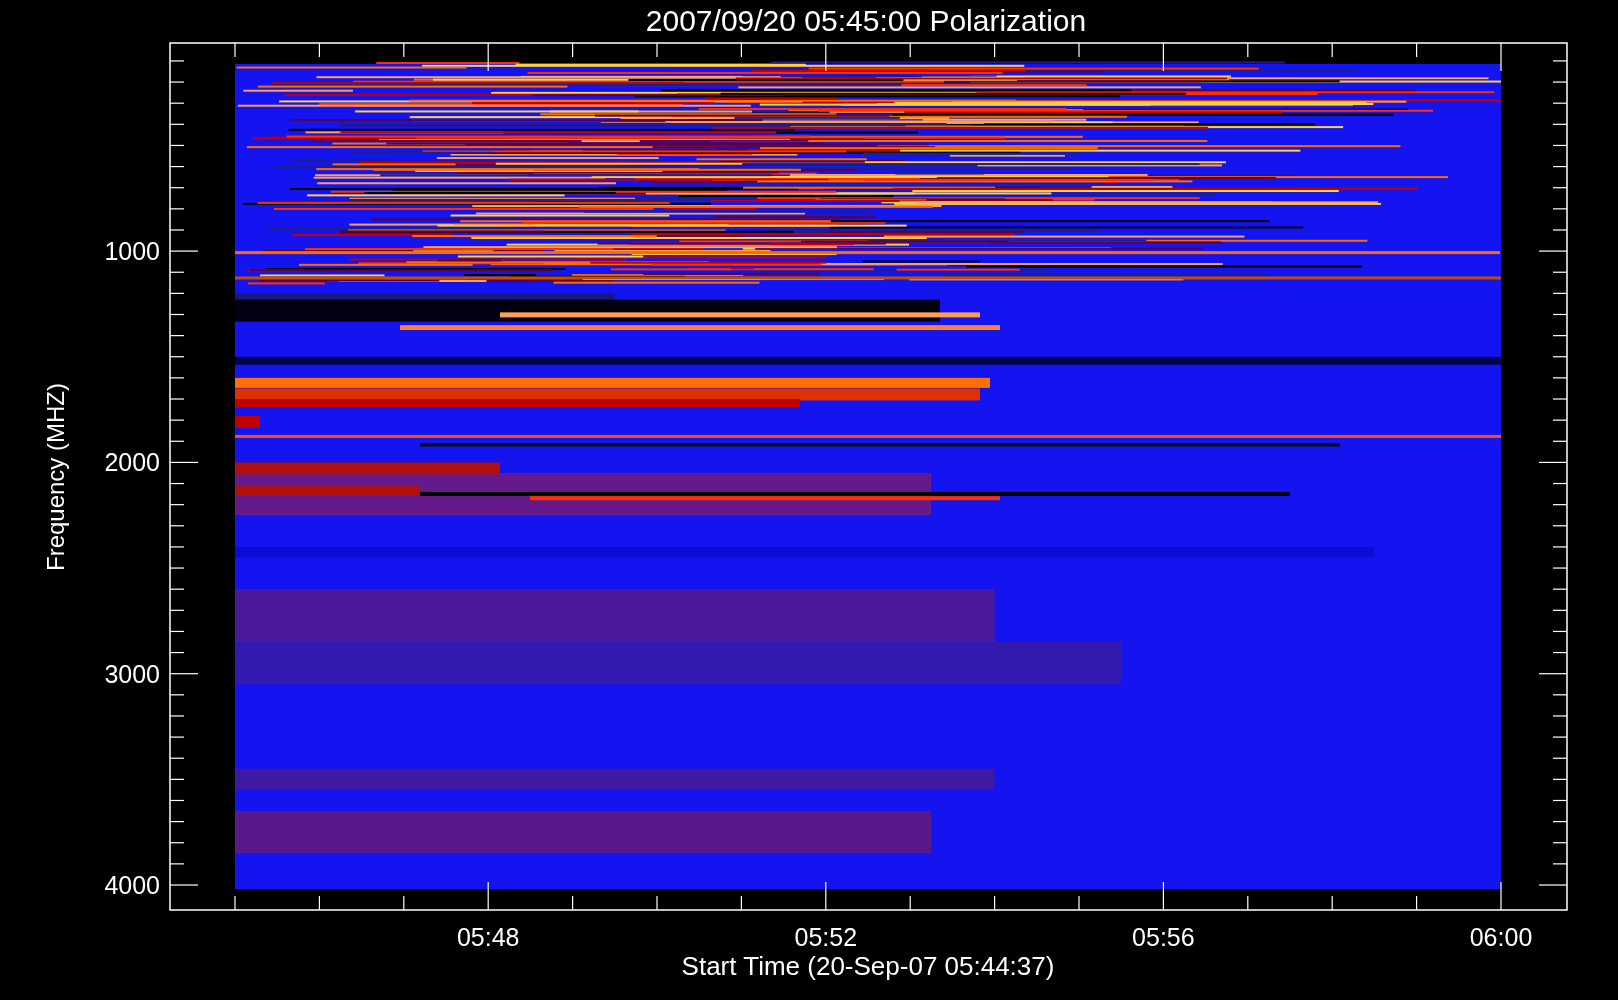 Image resolution: width=1618 pixels, height=1000 pixels. Describe the element at coordinates (131, 252) in the screenshot. I see `y-tick-label: 1000` at that location.